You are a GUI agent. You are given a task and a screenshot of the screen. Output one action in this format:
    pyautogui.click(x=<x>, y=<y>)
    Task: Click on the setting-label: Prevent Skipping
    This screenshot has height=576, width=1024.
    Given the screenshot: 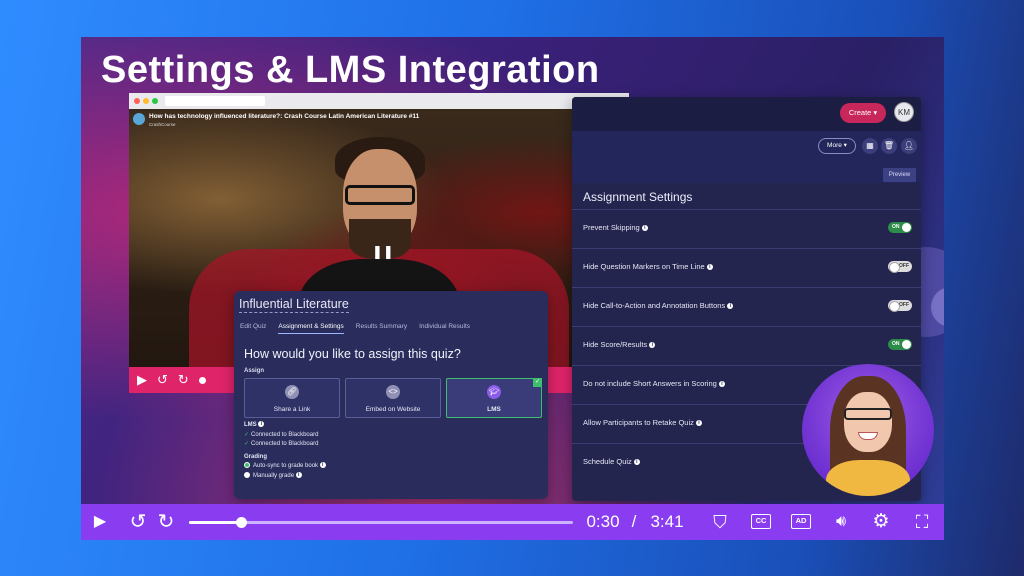 What is the action you would take?
    pyautogui.click(x=611, y=227)
    